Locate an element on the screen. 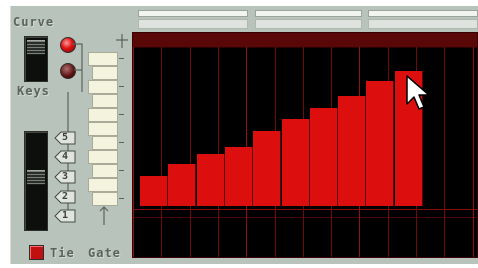 This screenshot has width=478, height=268. octave-button-3: 3 is located at coordinates (65, 177).